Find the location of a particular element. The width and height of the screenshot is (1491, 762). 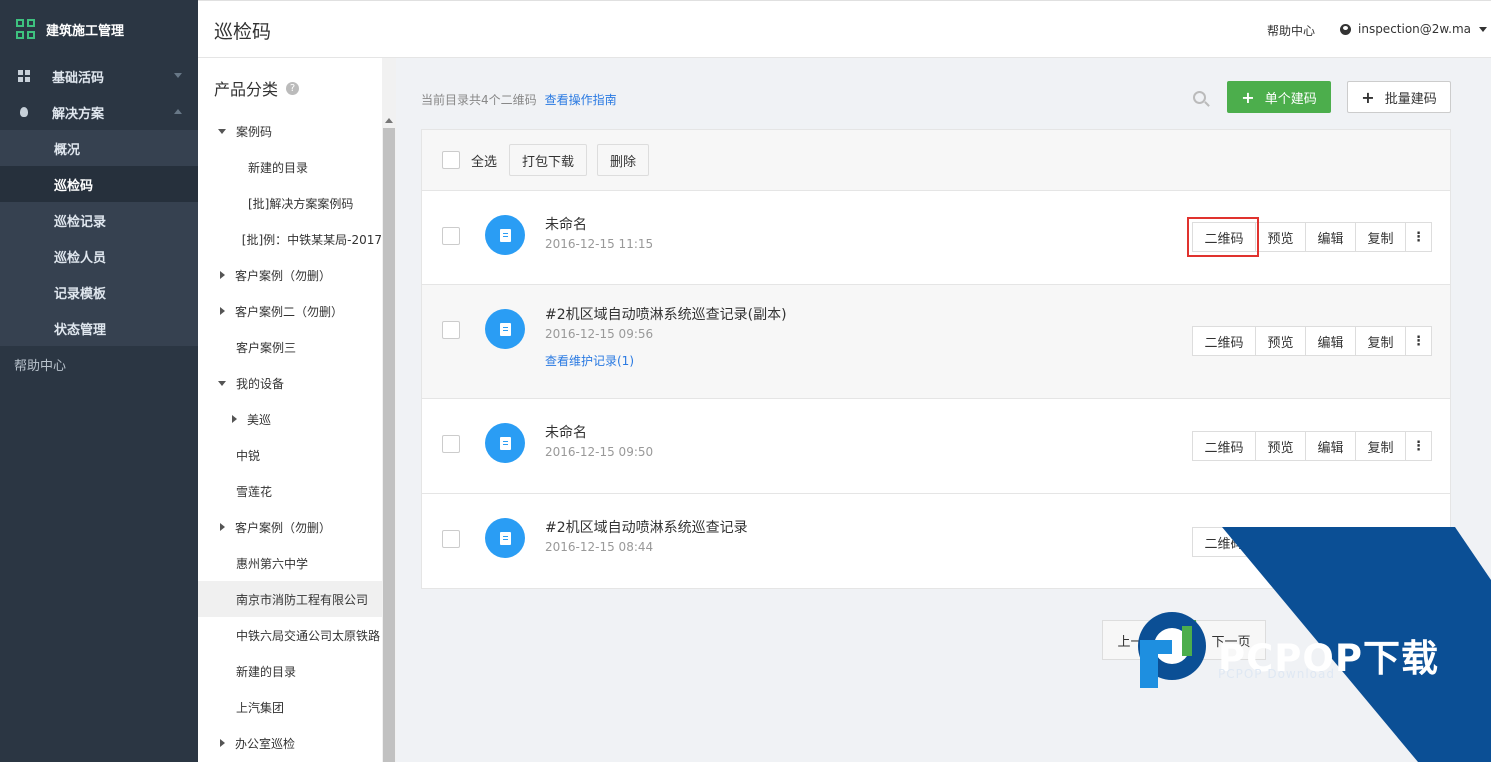

category-node: 雪莲花 is located at coordinates (290, 491).